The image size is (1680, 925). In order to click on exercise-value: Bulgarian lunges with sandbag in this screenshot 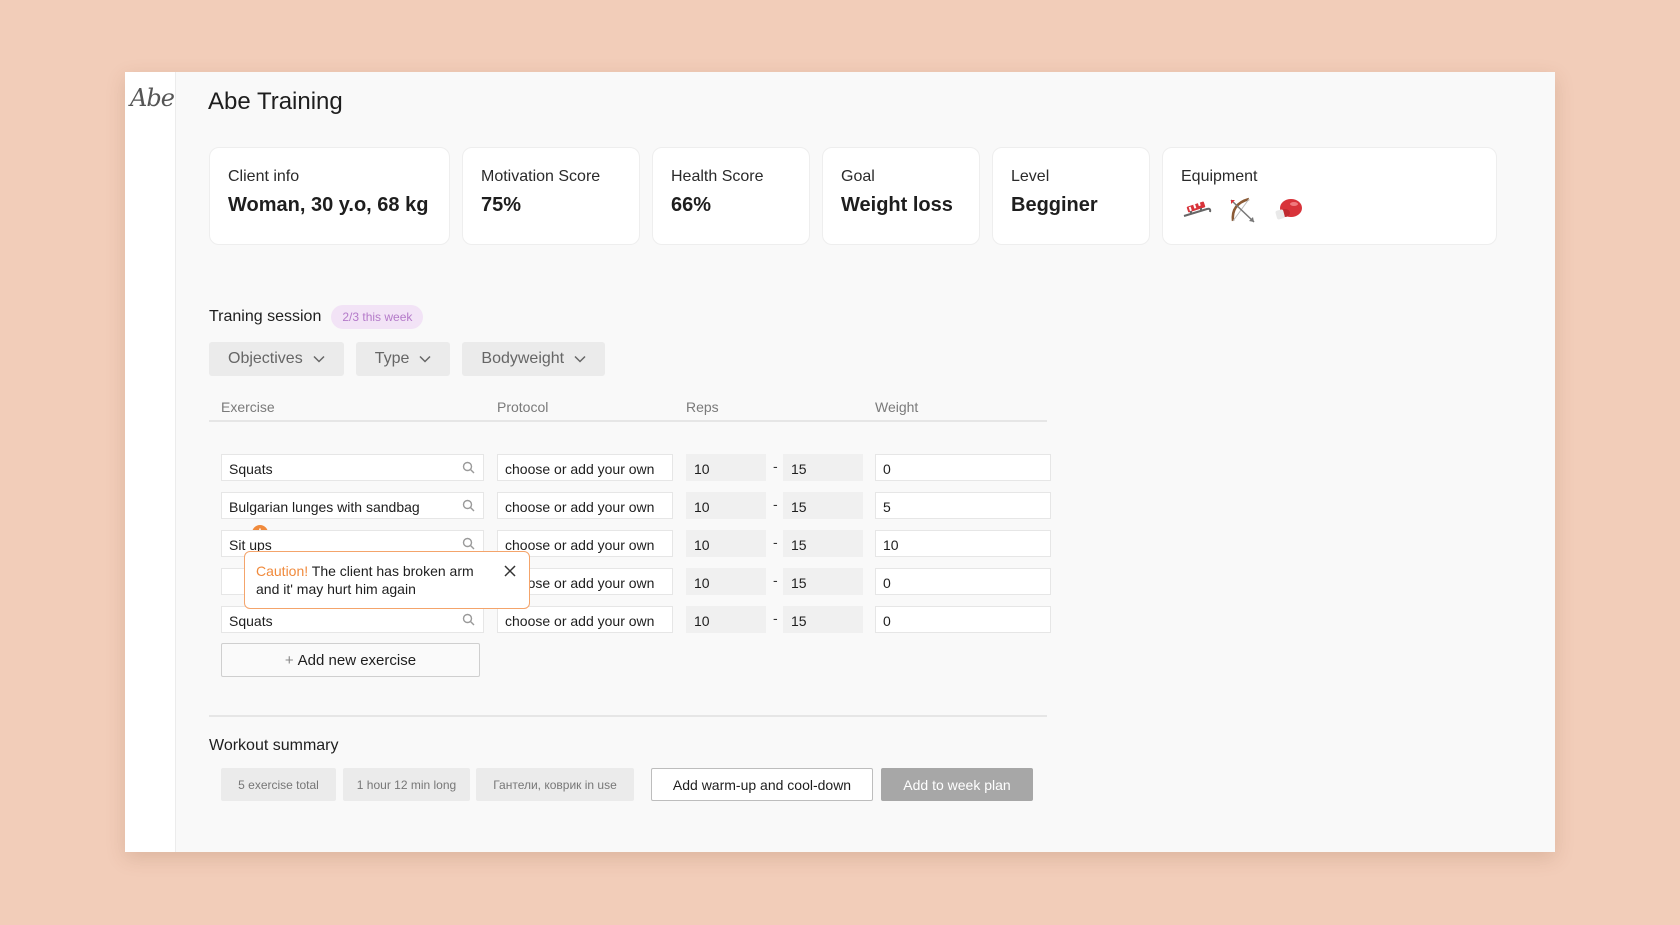, I will do `click(324, 507)`.